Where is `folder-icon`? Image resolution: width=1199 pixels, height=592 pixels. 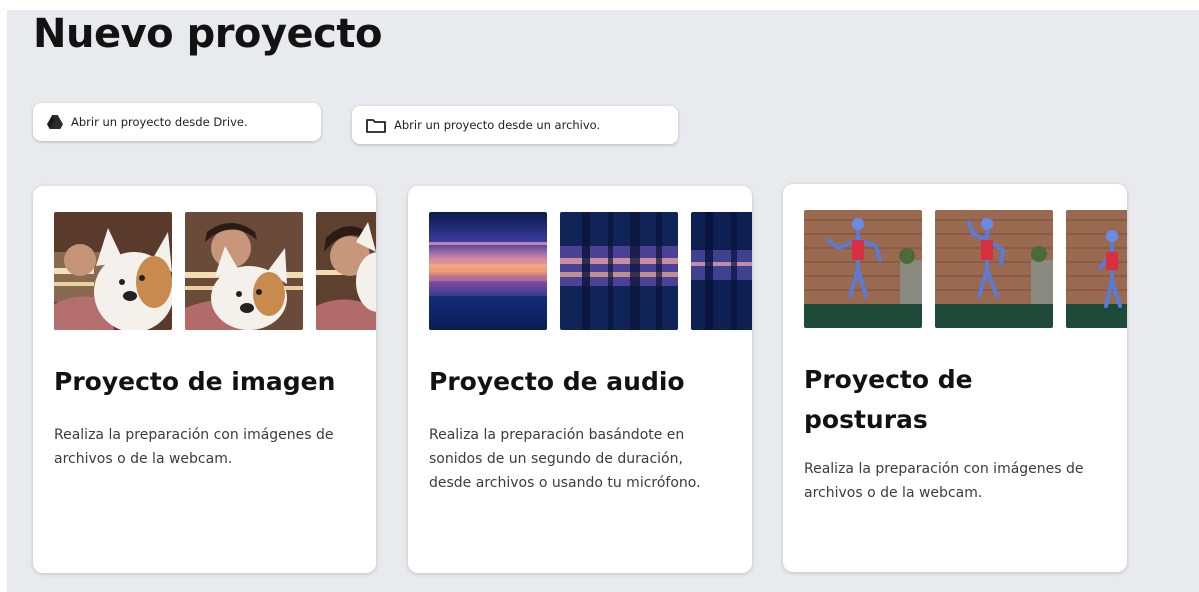 folder-icon is located at coordinates (376, 125).